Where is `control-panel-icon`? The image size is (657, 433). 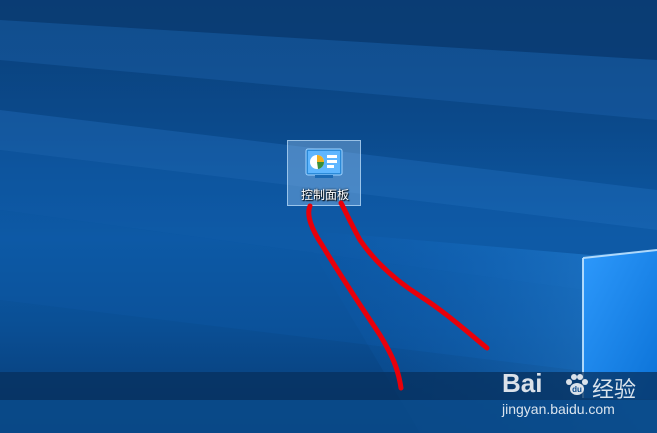 control-panel-icon is located at coordinates (324, 163).